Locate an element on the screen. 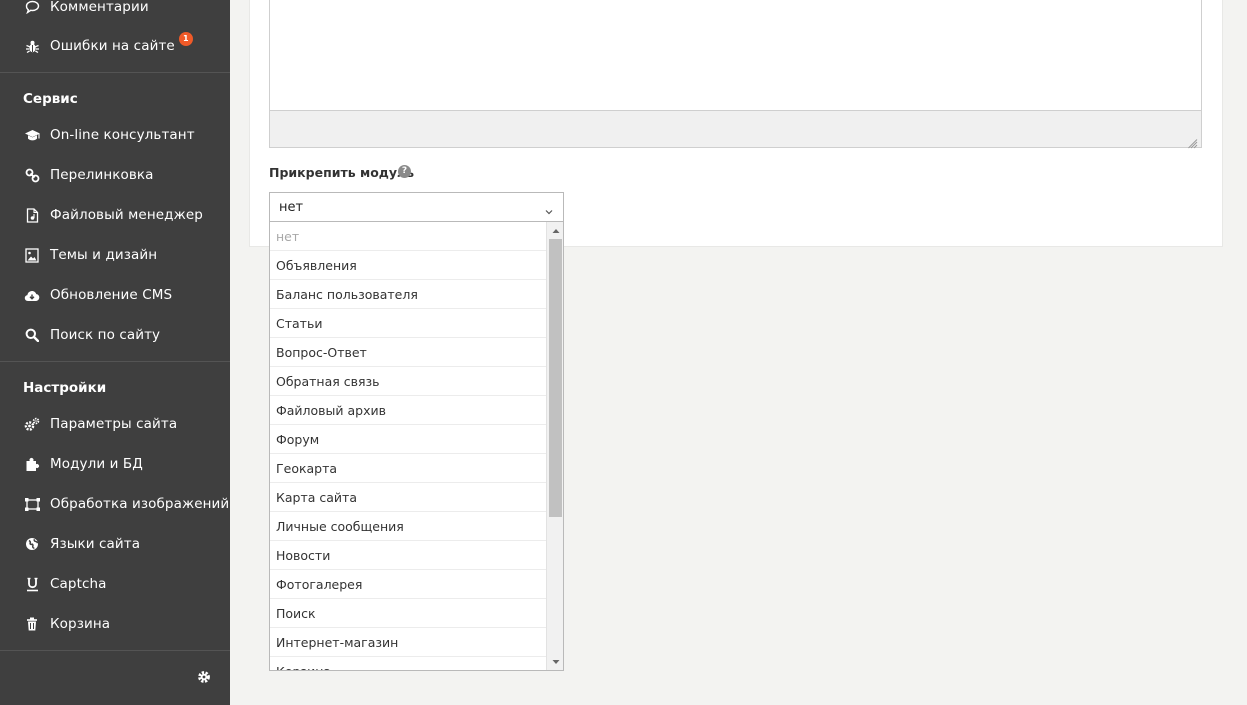  sidebar-item-label: Обновление CMS is located at coordinates (111, 295).